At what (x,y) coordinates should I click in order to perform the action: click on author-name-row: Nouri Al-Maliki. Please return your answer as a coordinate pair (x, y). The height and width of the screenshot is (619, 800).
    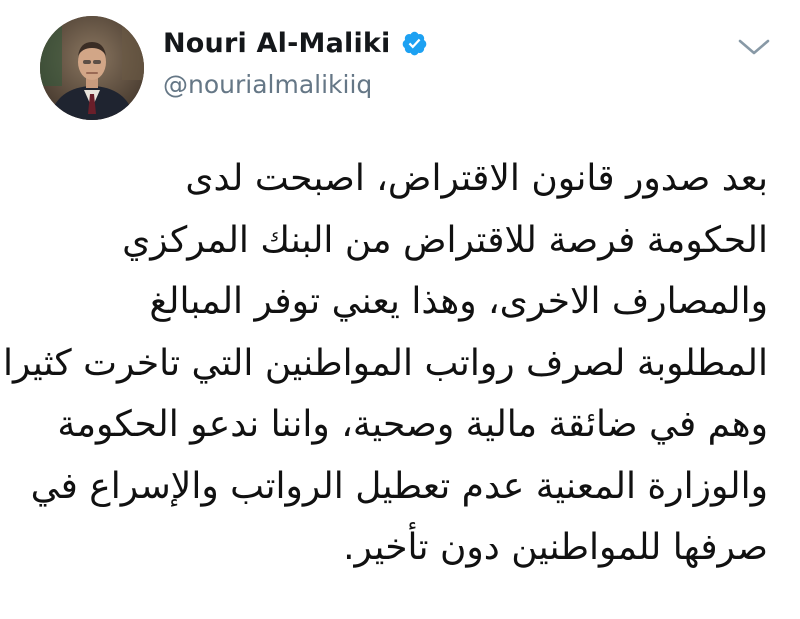
    Looking at the image, I should click on (295, 43).